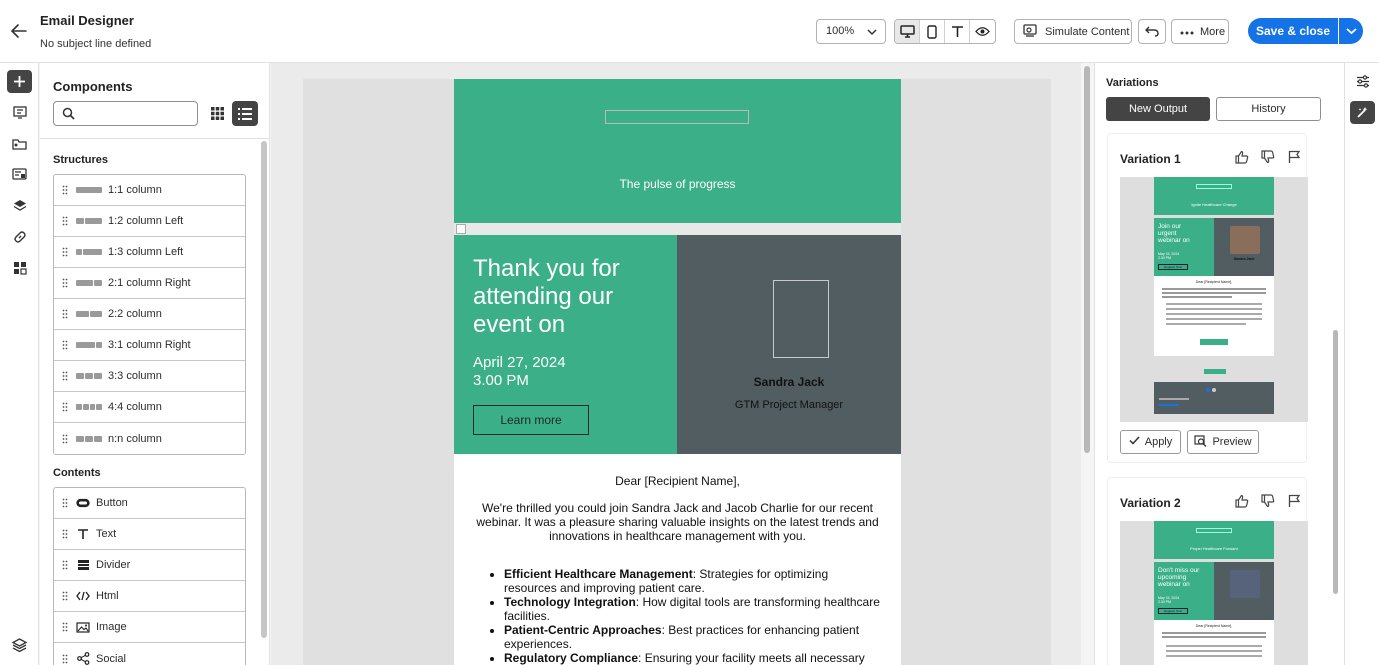  What do you see at coordinates (932, 31) in the screenshot?
I see `mobile-view-icon` at bounding box center [932, 31].